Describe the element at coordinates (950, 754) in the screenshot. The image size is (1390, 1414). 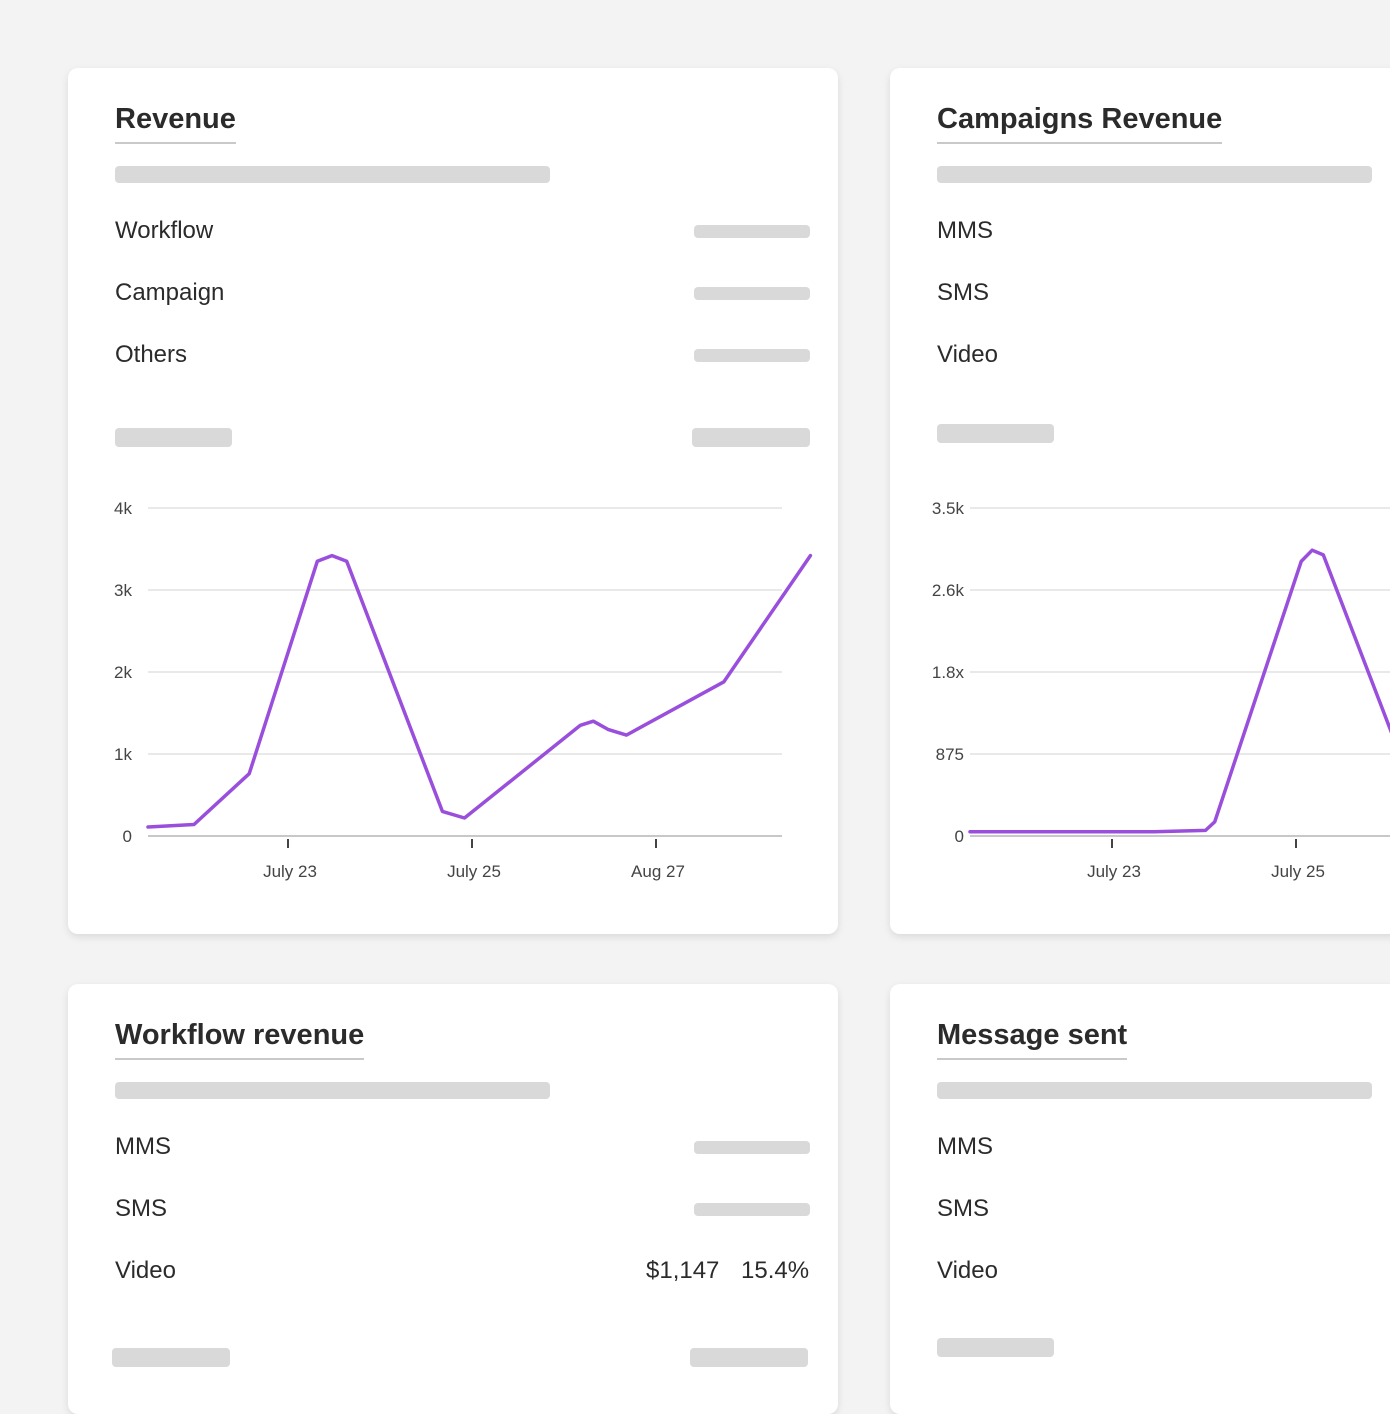
I see `y-tick-label: 875` at that location.